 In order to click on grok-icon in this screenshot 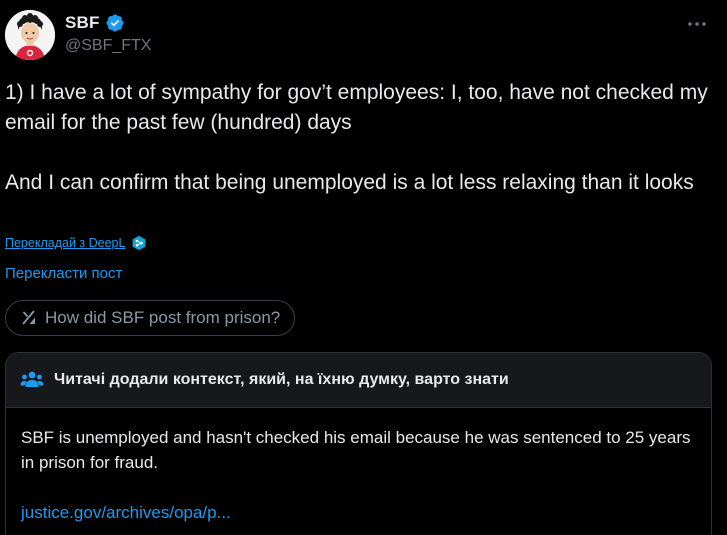, I will do `click(28, 317)`.